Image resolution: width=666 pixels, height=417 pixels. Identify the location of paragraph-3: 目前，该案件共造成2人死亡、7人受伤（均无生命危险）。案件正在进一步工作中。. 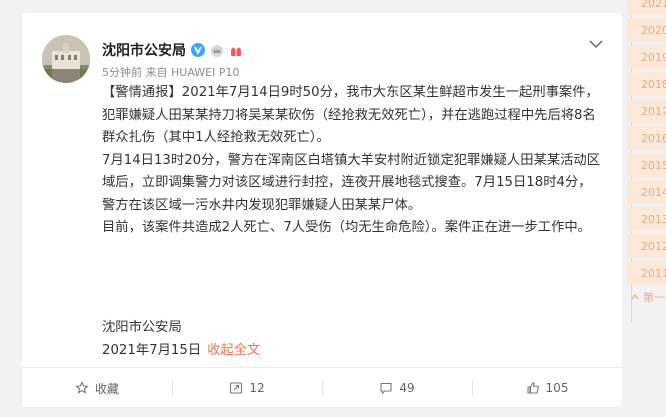
(346, 227).